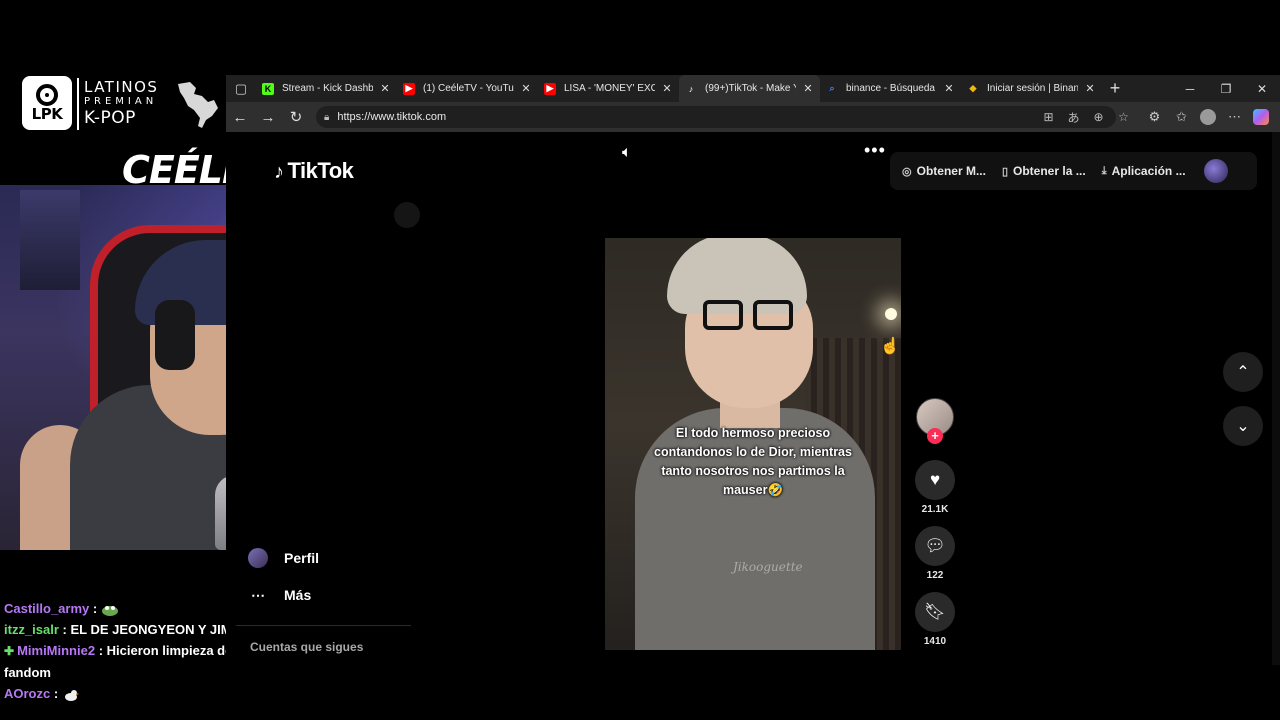 The image size is (1280, 720). What do you see at coordinates (258, 558) in the screenshot?
I see `profile-avatar-icon` at bounding box center [258, 558].